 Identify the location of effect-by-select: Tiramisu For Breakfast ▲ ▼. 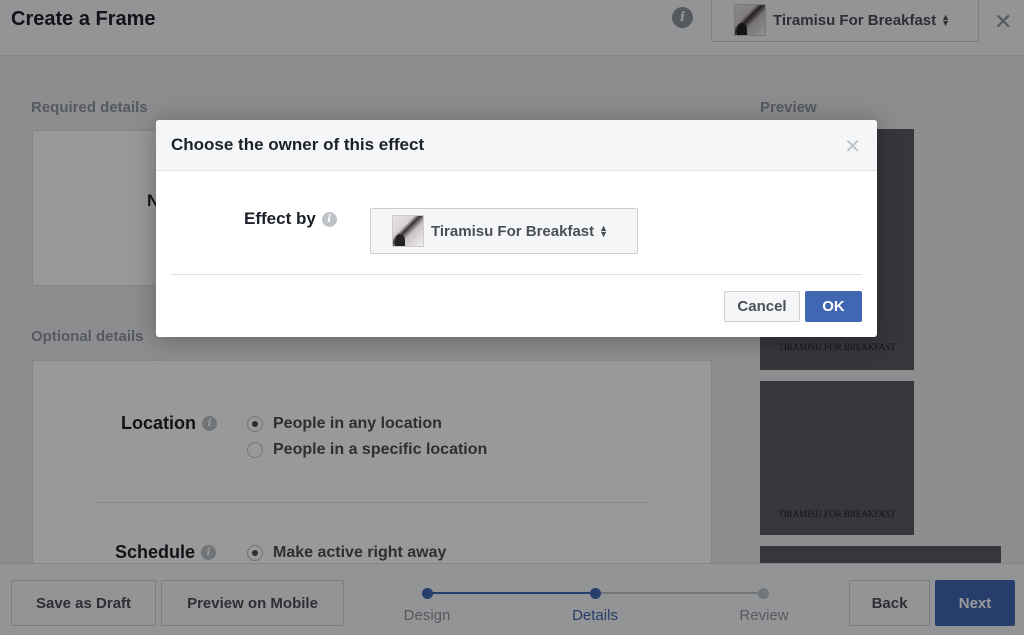
(504, 231).